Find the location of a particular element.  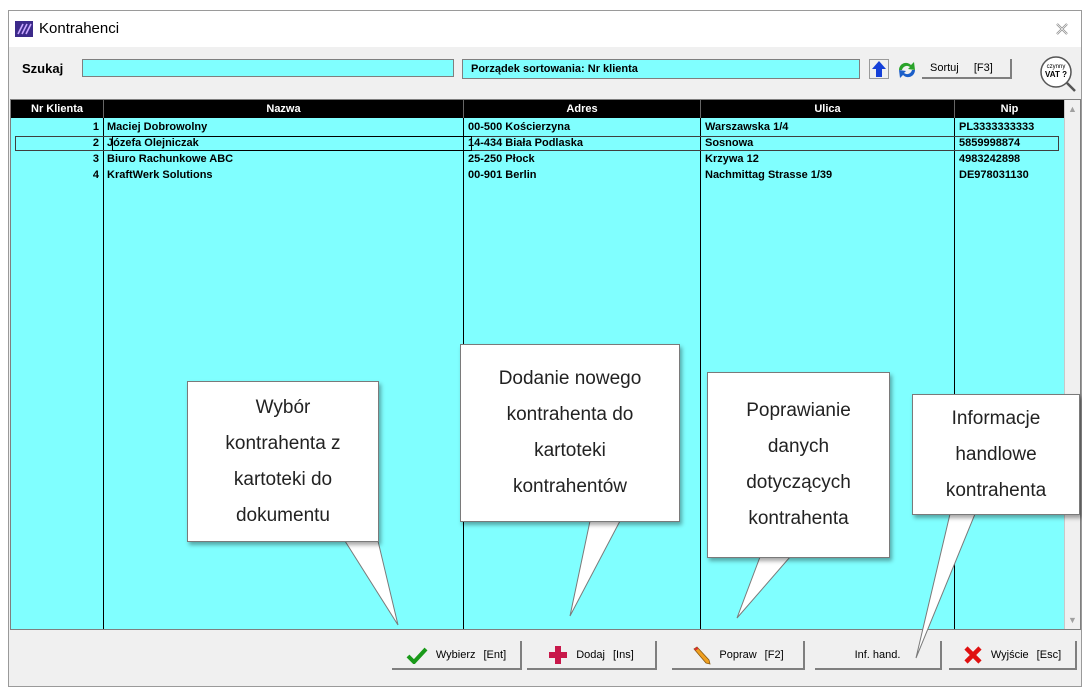

edit-button-label: Popraw is located at coordinates (738, 654).